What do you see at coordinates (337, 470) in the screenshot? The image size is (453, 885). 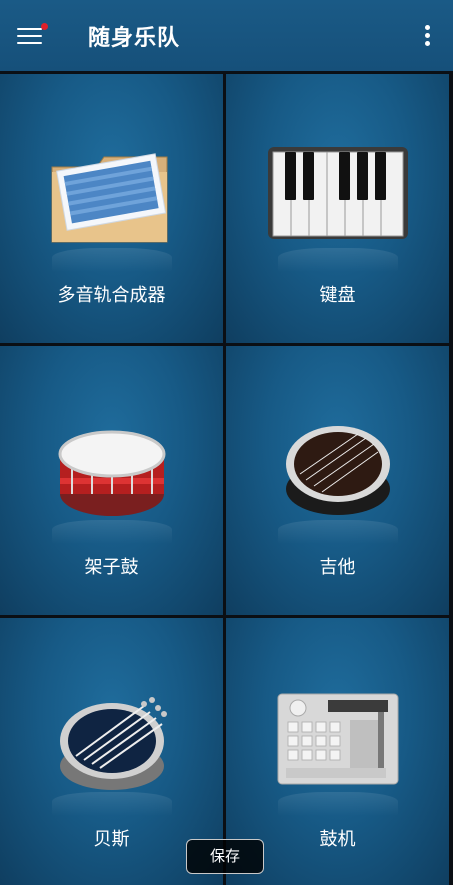 I see `guitar-icon` at bounding box center [337, 470].